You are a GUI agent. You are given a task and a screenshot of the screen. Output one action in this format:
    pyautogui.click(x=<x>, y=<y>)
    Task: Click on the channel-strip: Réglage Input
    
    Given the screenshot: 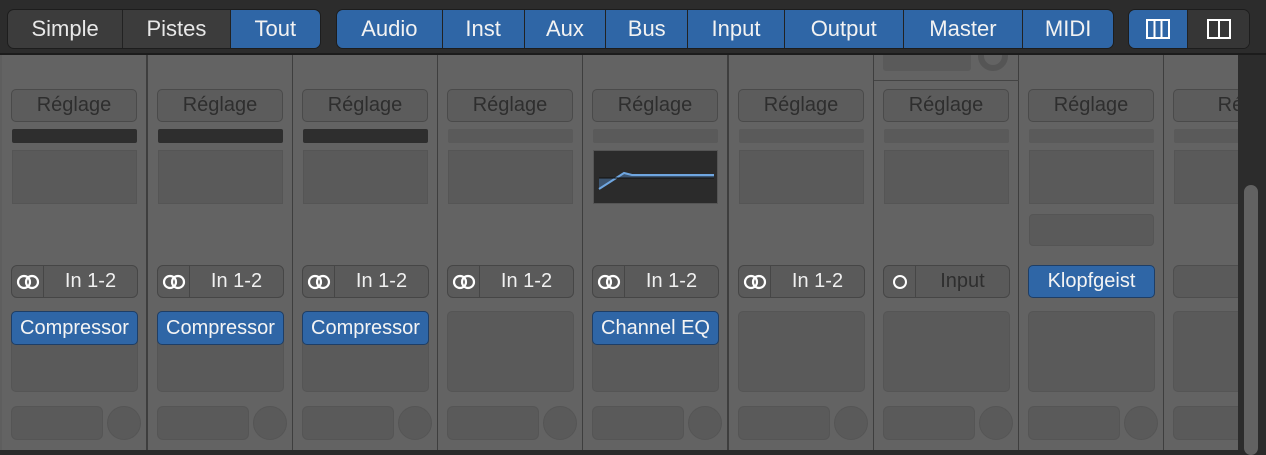 What is the action you would take?
    pyautogui.click(x=947, y=252)
    